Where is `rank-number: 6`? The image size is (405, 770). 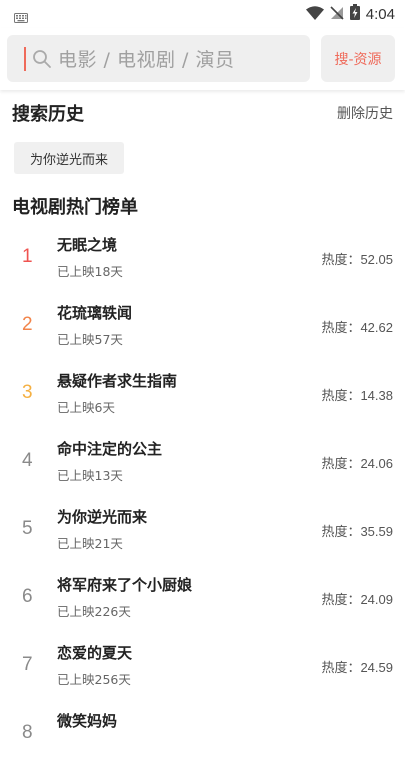 rank-number: 6 is located at coordinates (27, 596).